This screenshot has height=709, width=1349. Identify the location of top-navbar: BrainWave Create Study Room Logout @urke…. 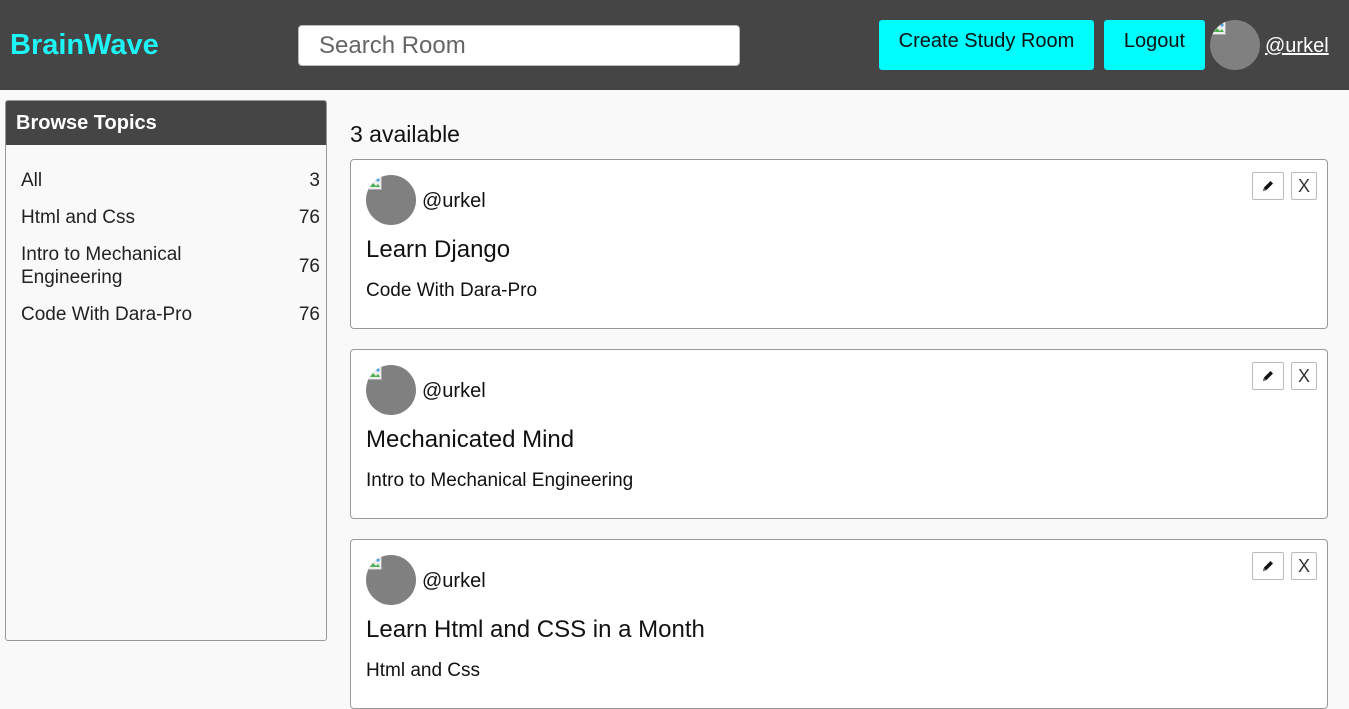
(674, 45).